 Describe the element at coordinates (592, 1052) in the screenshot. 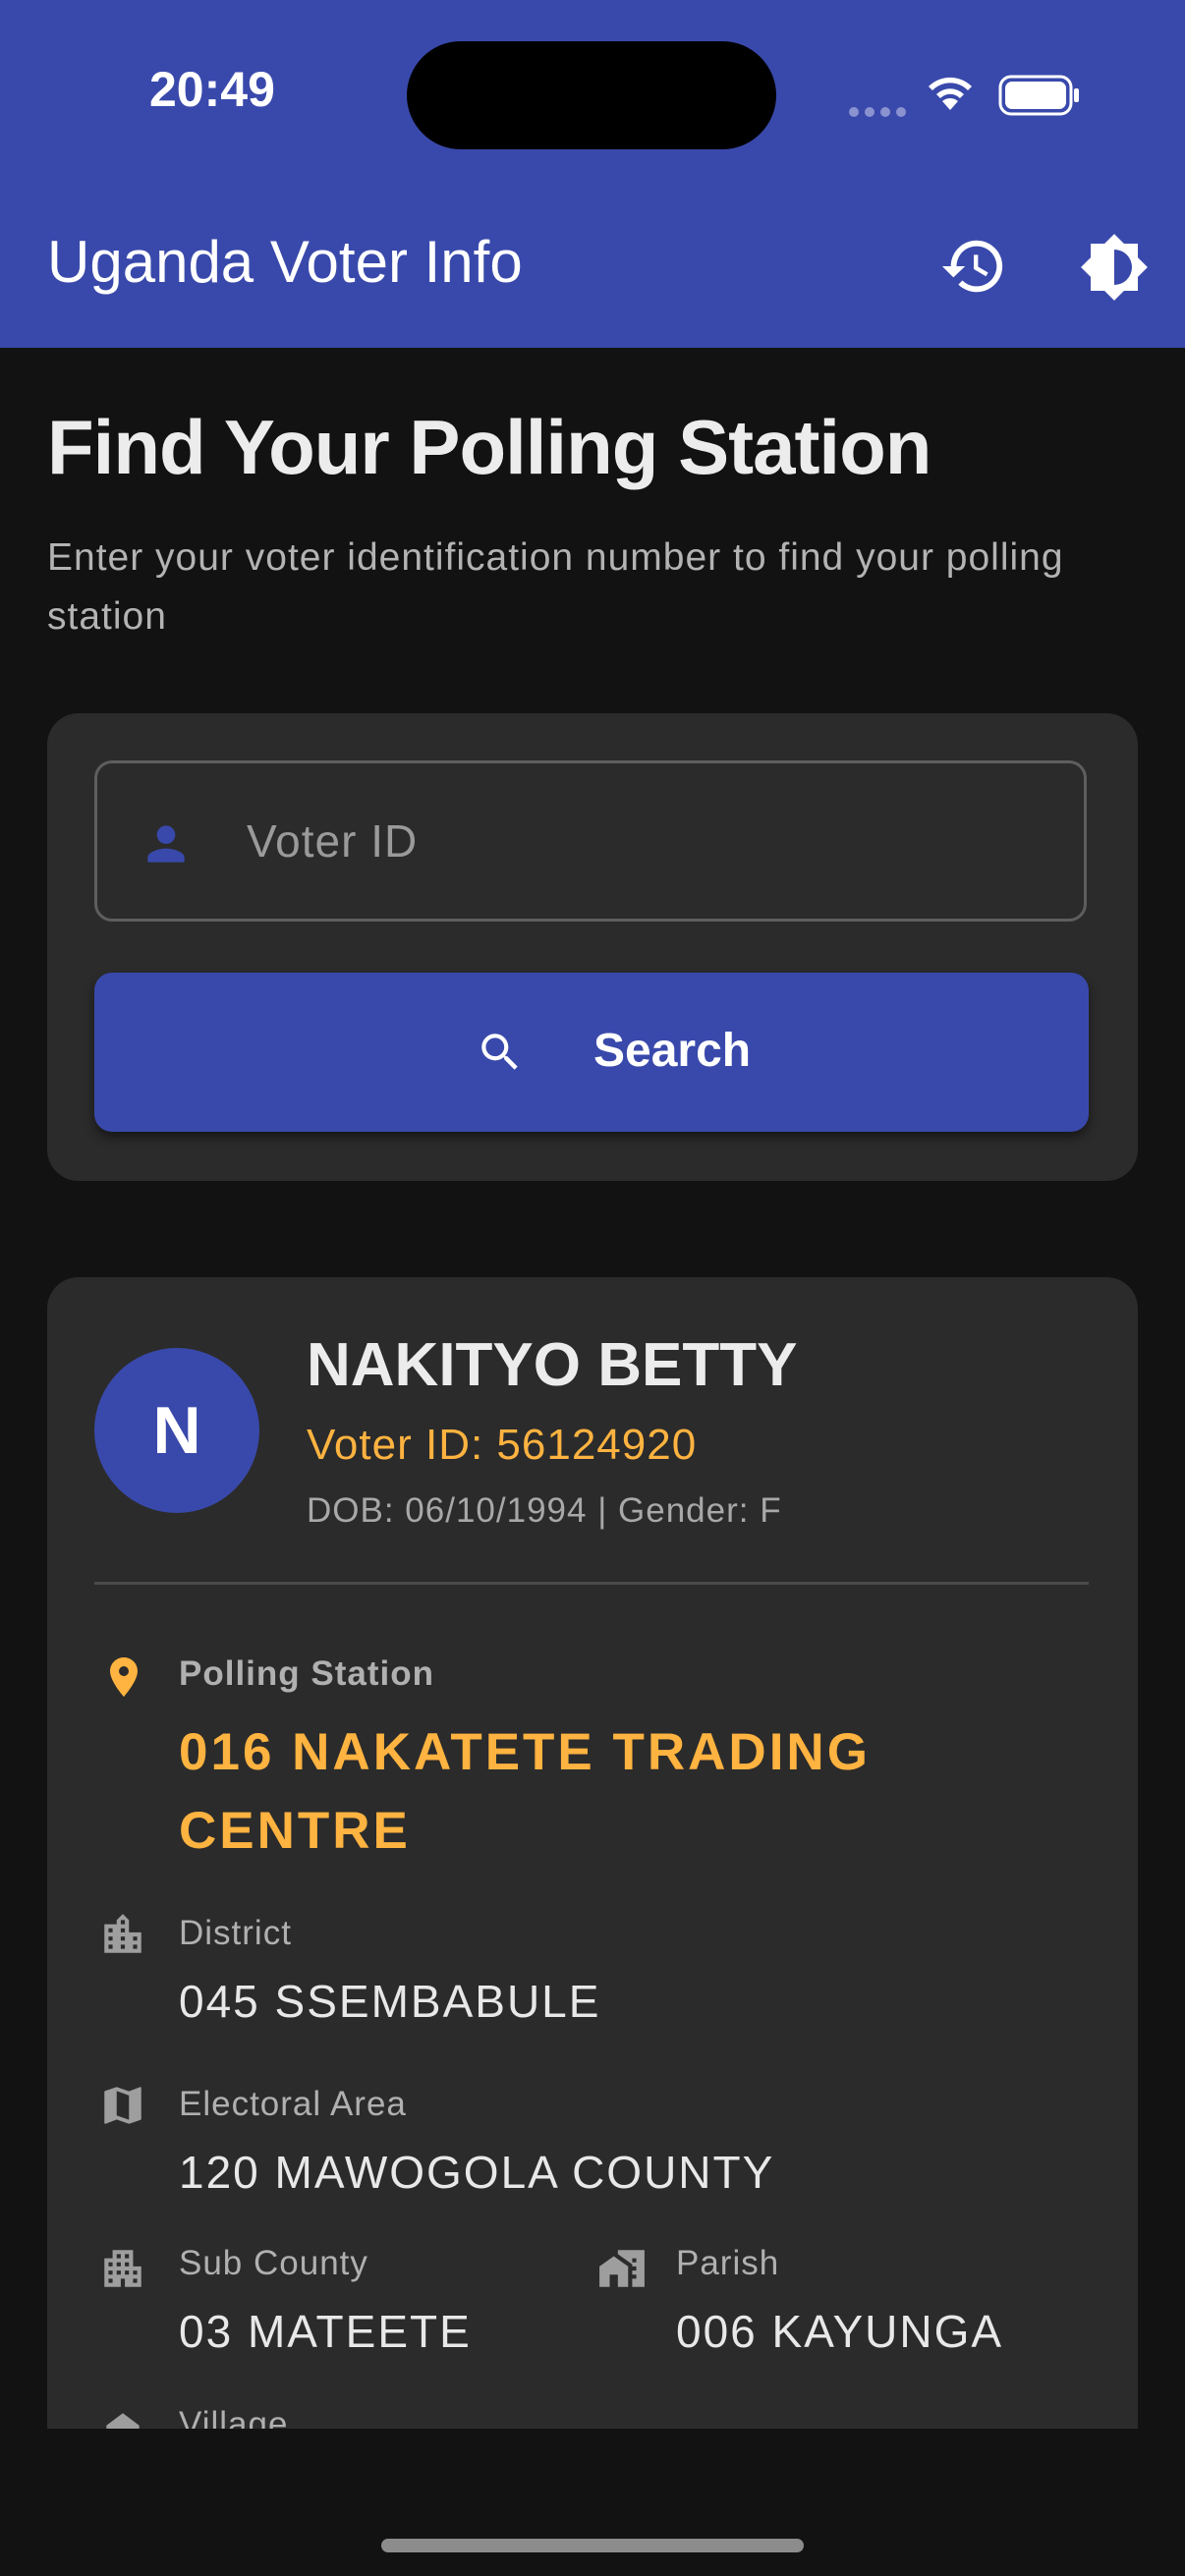

I see `search-button: Search` at that location.